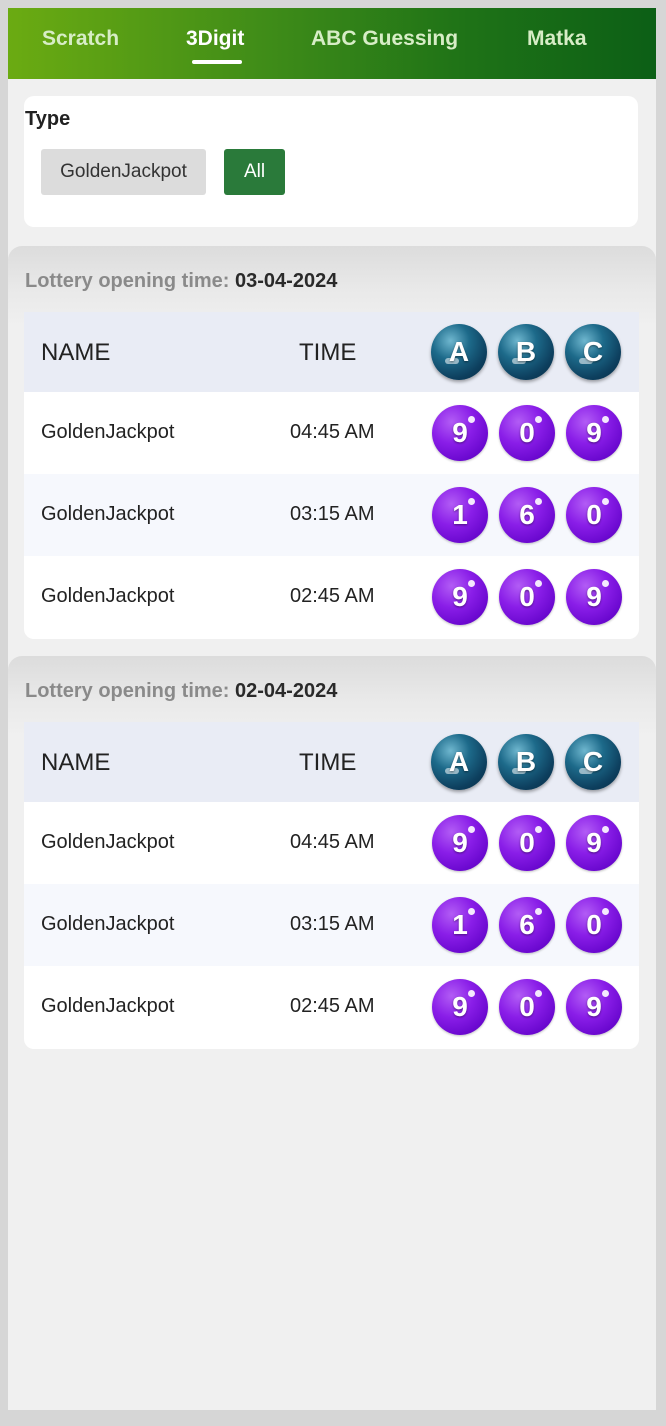 This screenshot has width=666, height=1426. Describe the element at coordinates (557, 39) in the screenshot. I see `tab-matka: Matka` at that location.